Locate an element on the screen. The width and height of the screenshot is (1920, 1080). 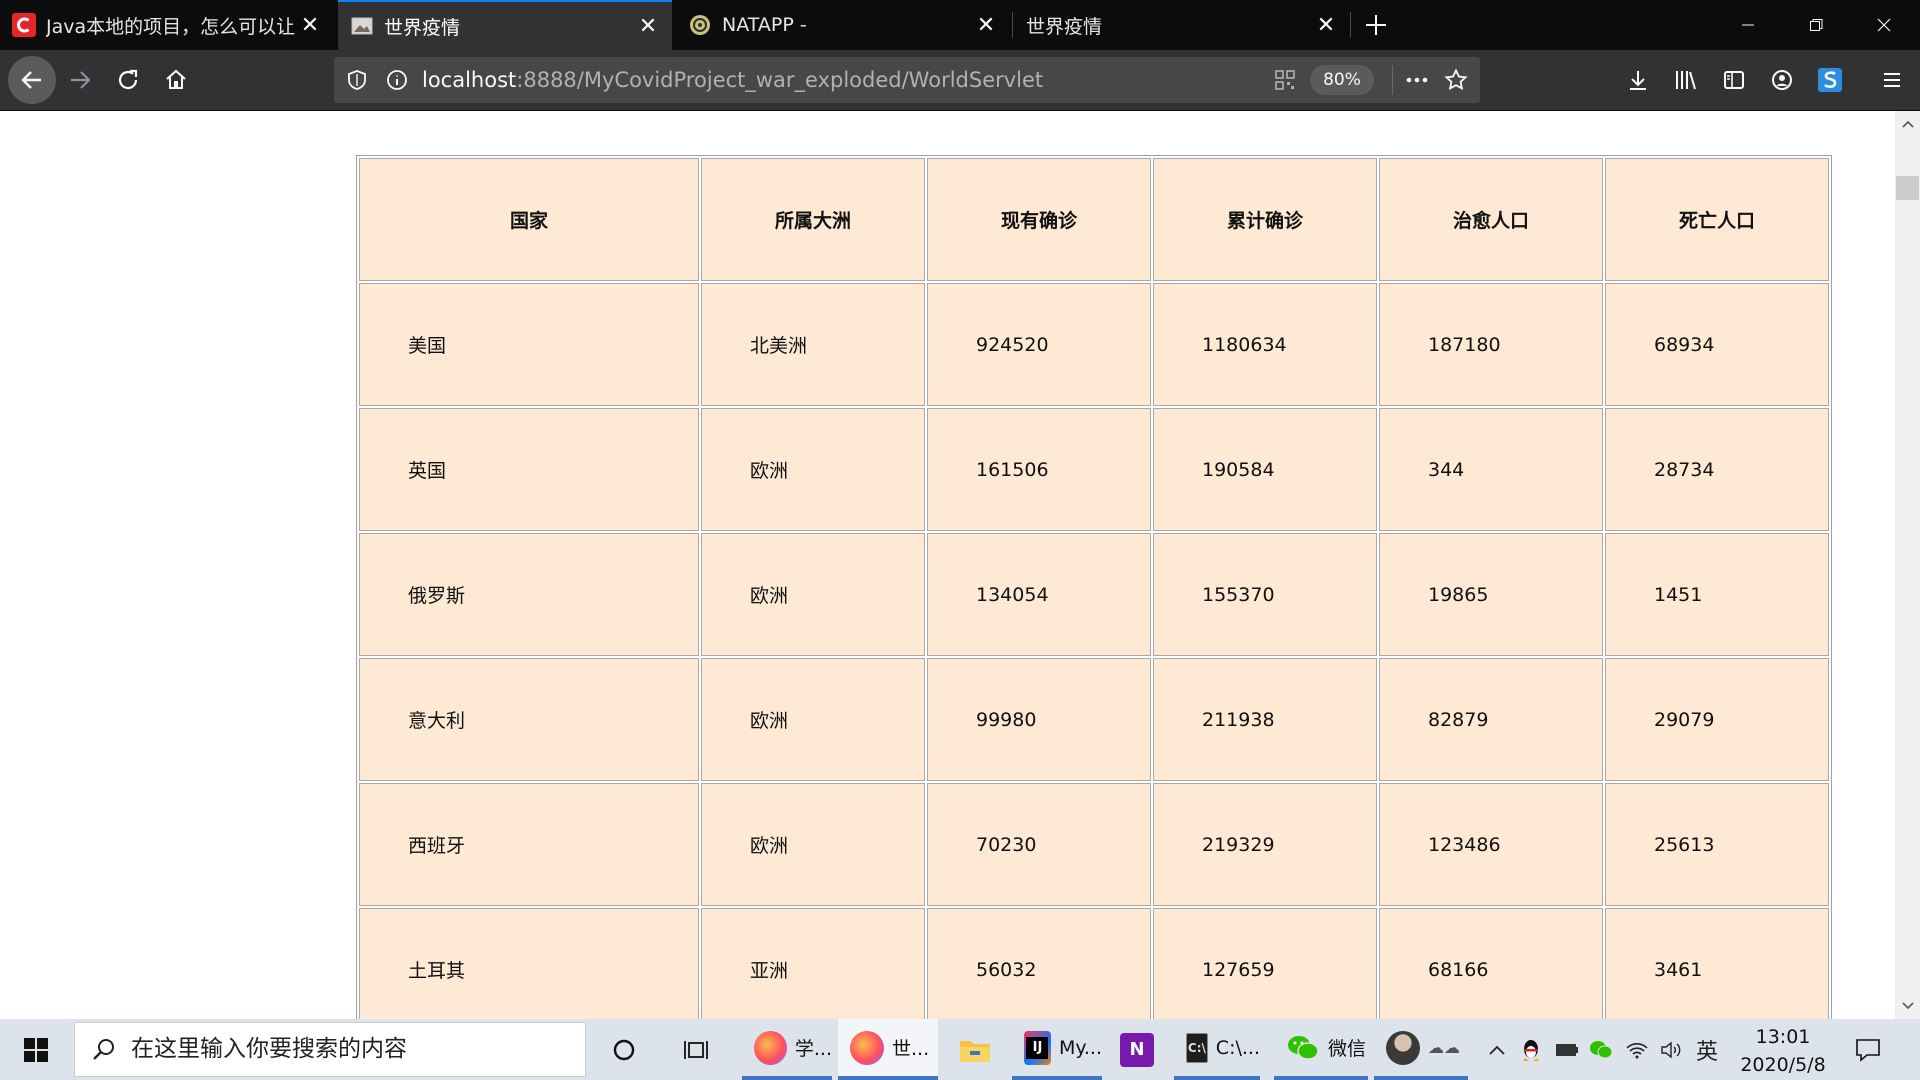
cell-deaths: 28734 is located at coordinates (1717, 469).